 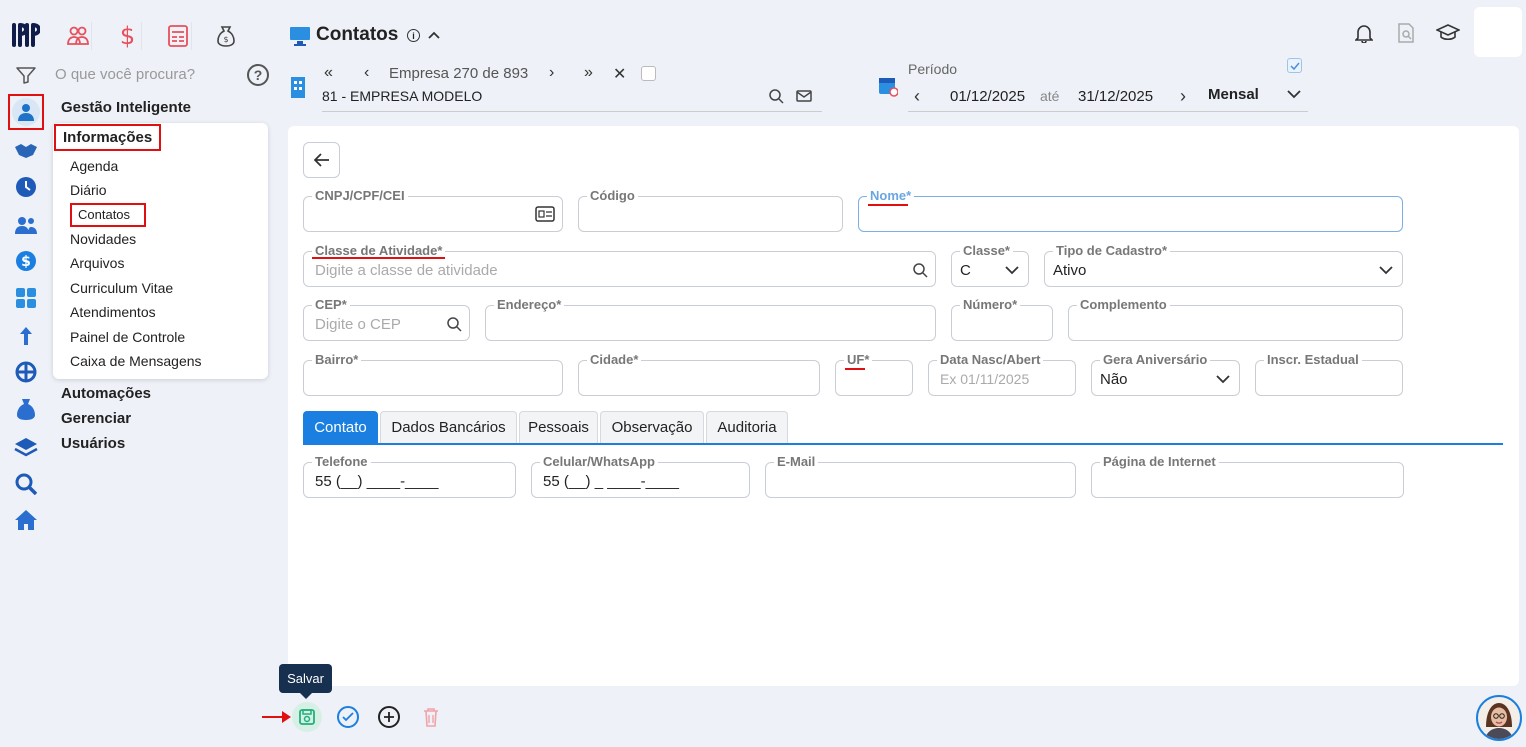 I want to click on next-company-button: ›, so click(x=551, y=73).